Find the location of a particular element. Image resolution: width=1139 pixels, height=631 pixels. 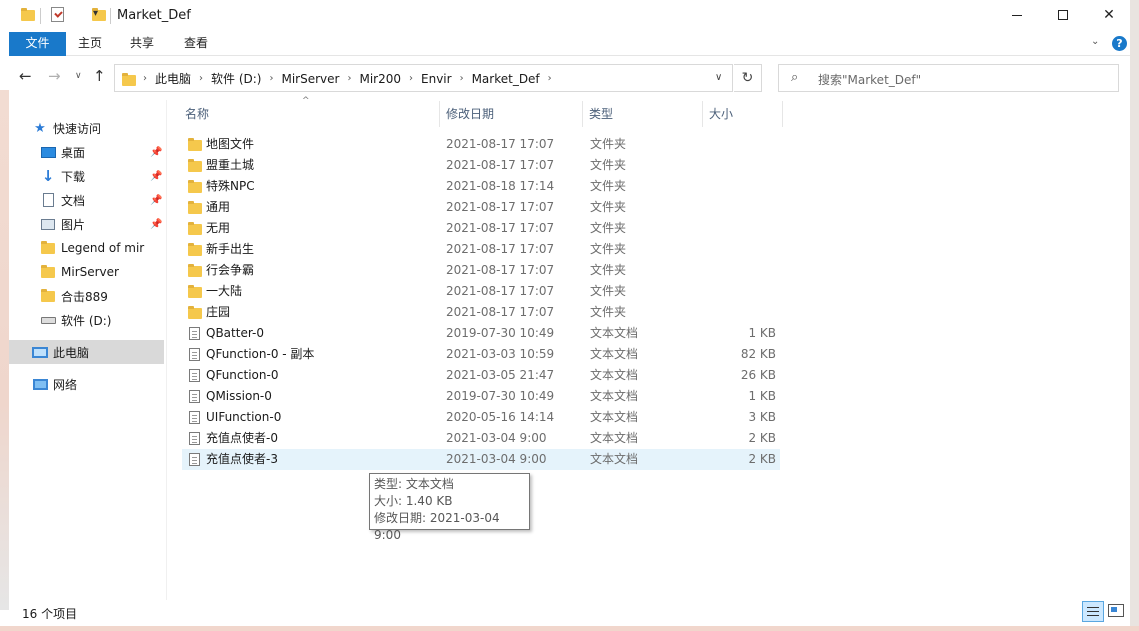

star-icon: ★ is located at coordinates (40, 128).